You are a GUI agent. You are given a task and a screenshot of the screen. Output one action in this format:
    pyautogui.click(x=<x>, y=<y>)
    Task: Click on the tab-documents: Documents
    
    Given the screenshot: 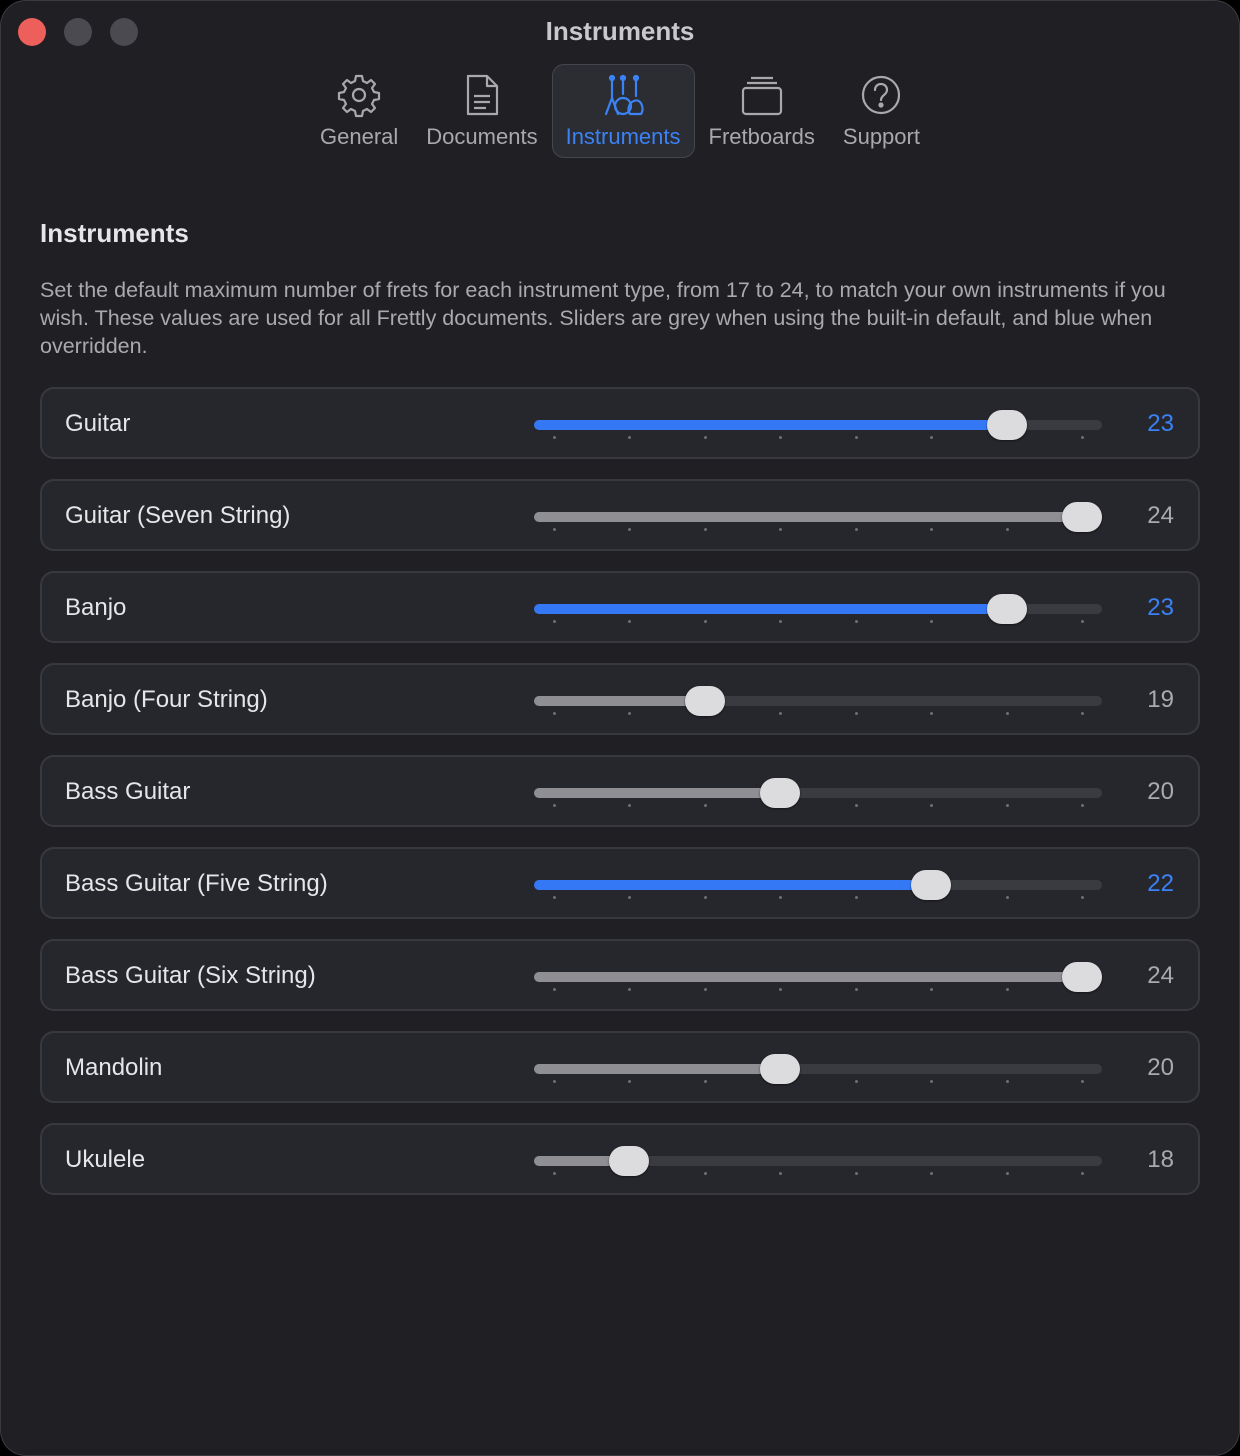 What is the action you would take?
    pyautogui.click(x=481, y=111)
    